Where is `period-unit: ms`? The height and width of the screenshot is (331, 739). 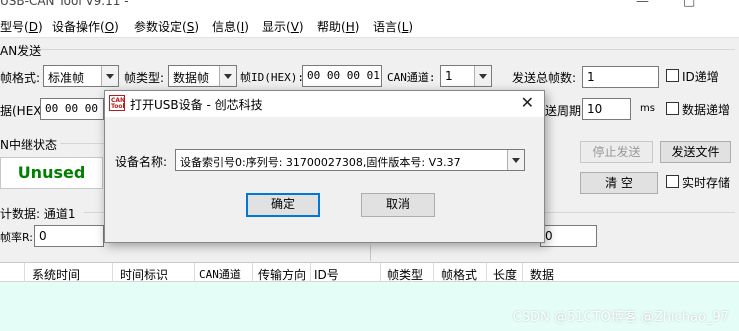 period-unit: ms is located at coordinates (647, 108).